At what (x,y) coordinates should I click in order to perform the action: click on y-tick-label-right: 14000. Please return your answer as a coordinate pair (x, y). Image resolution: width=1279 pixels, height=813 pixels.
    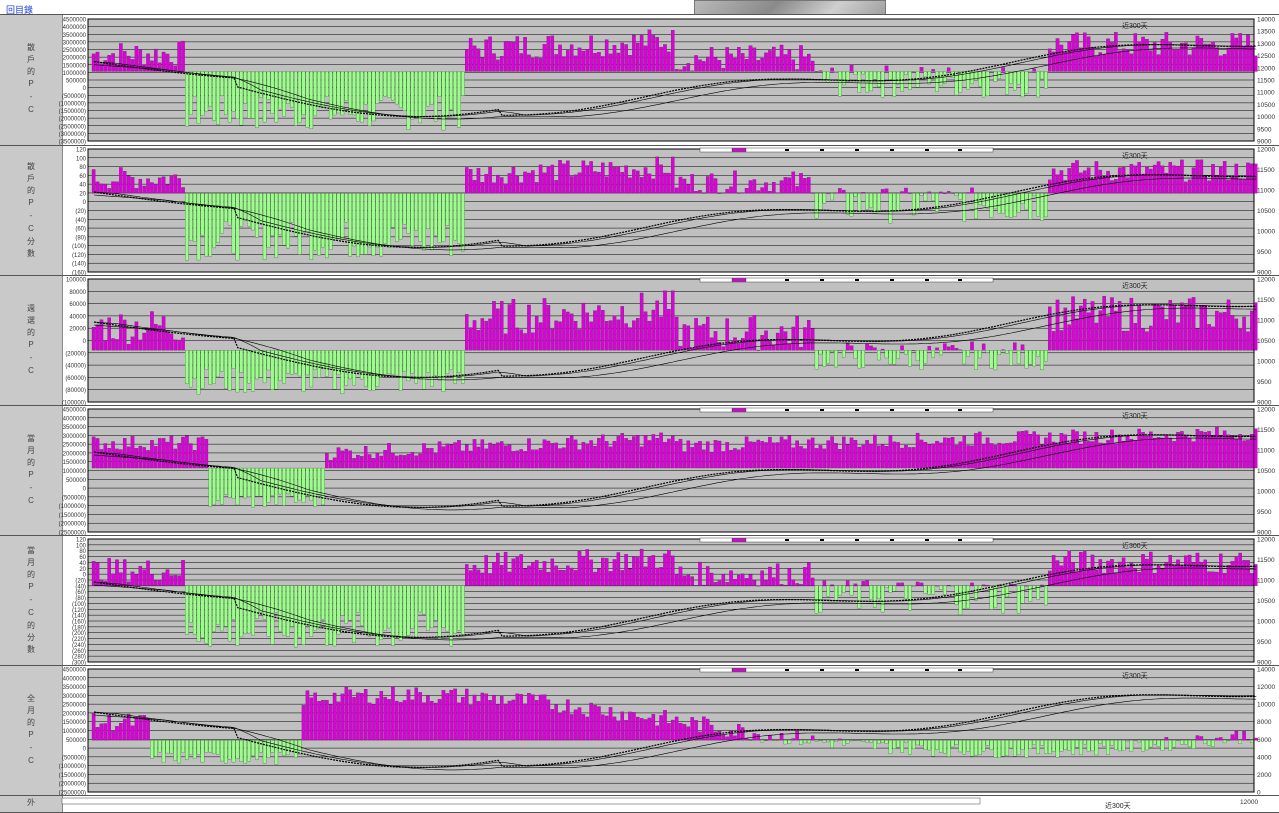
    Looking at the image, I should click on (1266, 20).